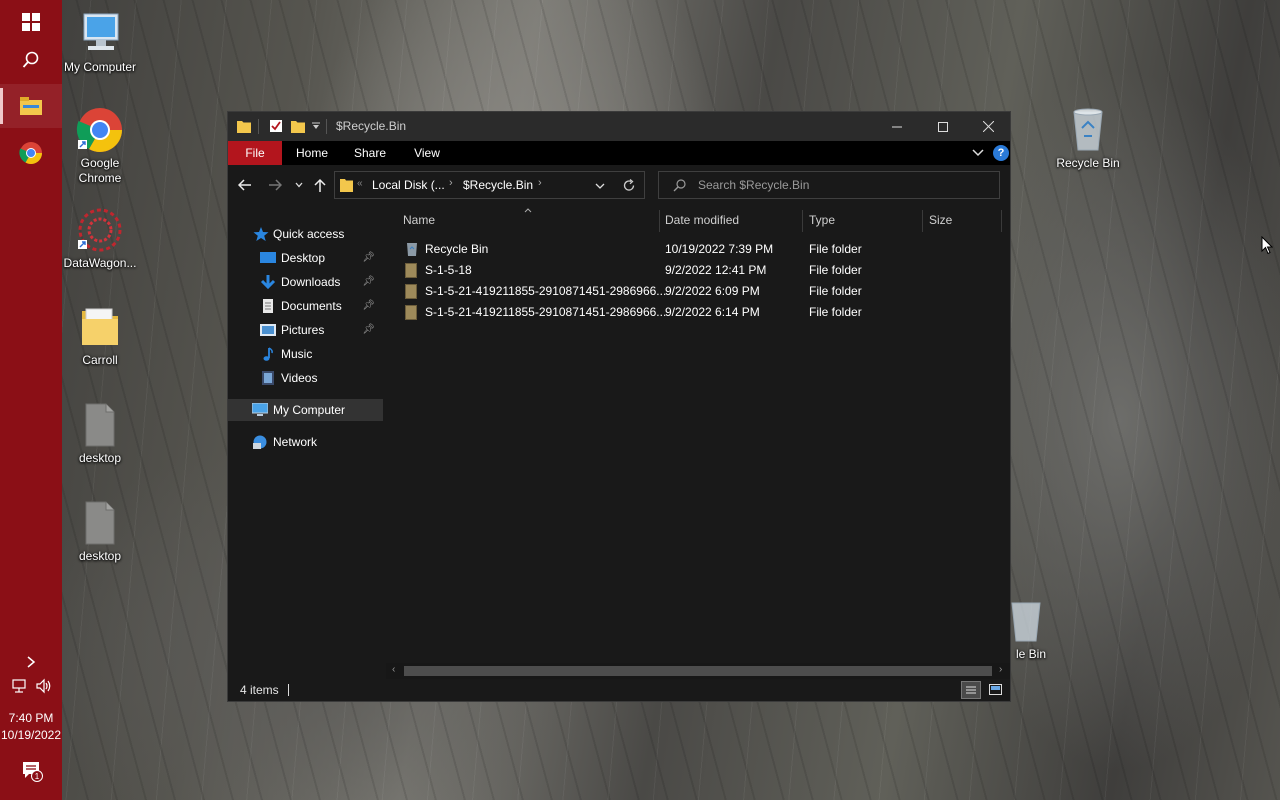  I want to click on maximize-icon, so click(943, 126).